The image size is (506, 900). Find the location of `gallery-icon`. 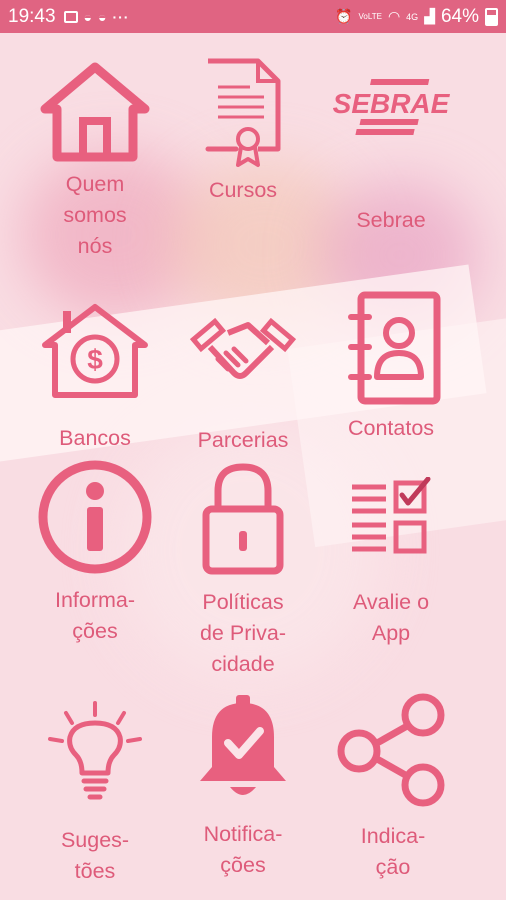

gallery-icon is located at coordinates (70, 16).